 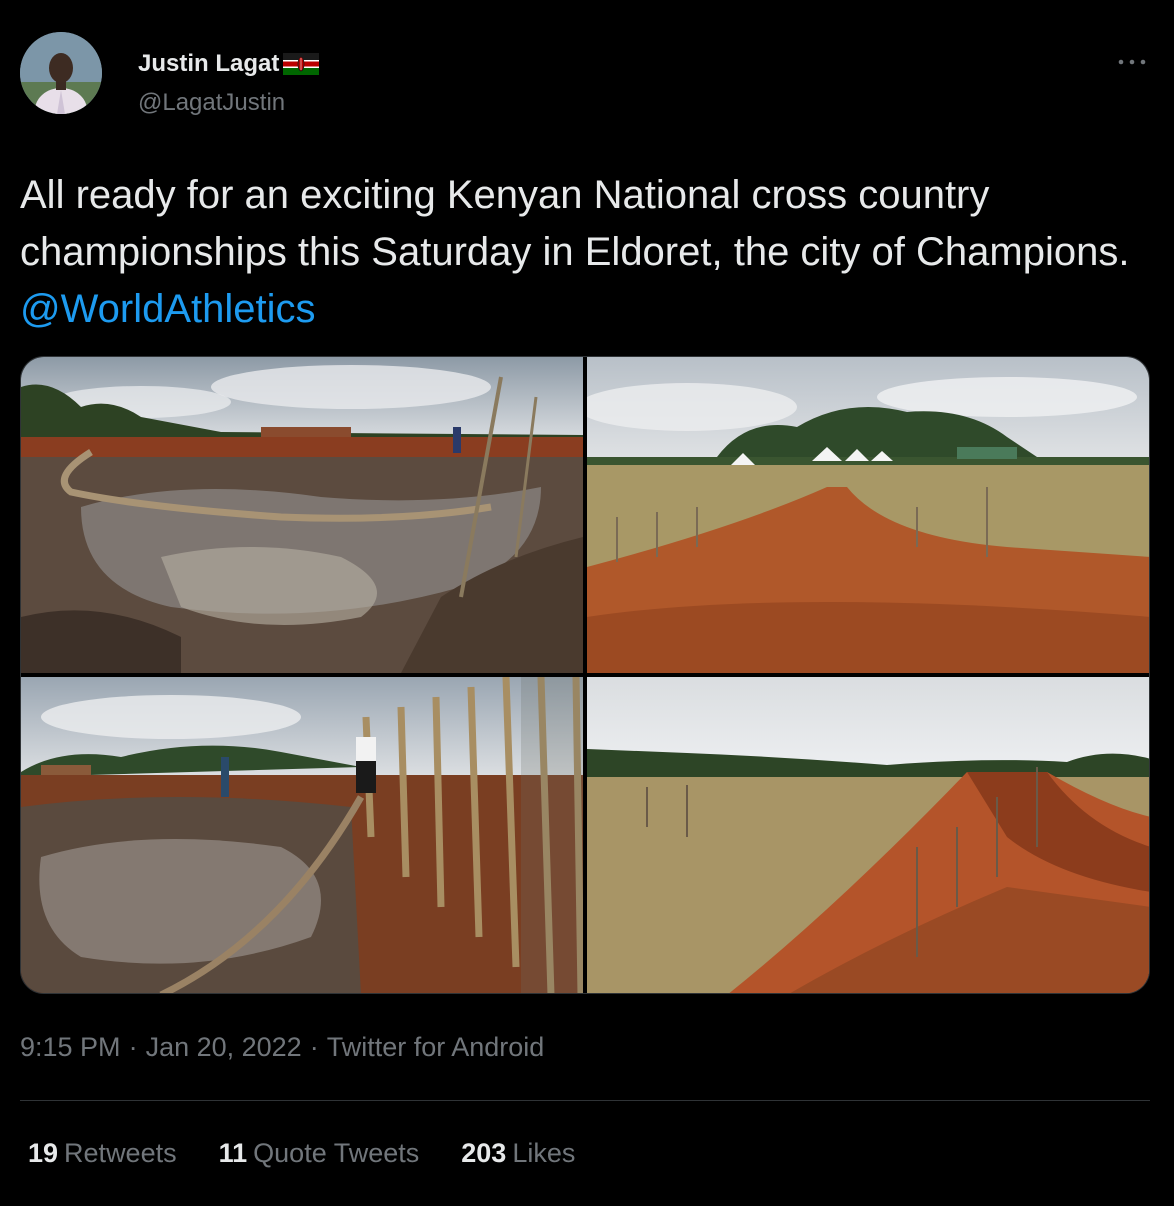 I want to click on tweet-metadata: 9:15 PM · Jan 20, 2022 · Twitter for Android, so click(x=282, y=1047).